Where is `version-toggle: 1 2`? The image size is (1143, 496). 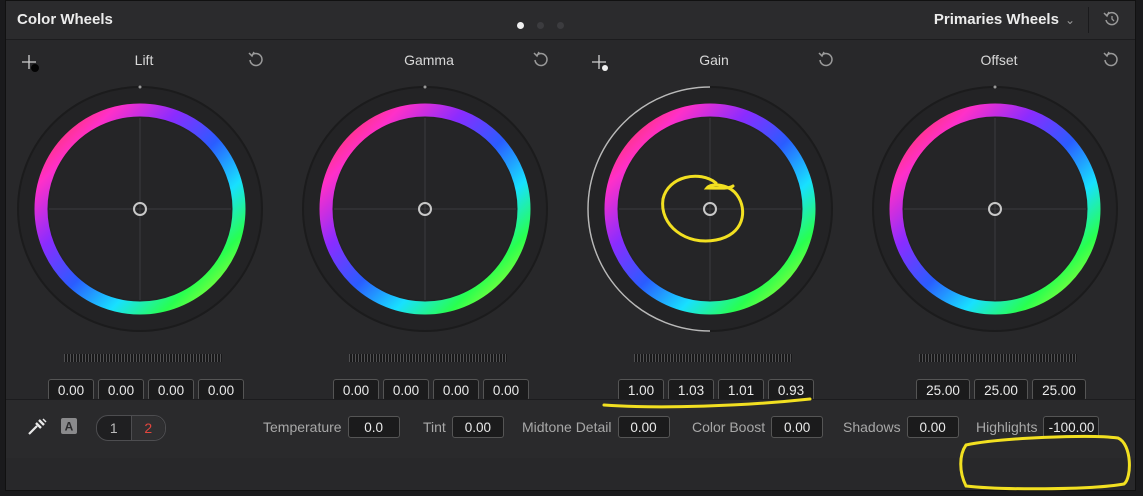 version-toggle: 1 2 is located at coordinates (131, 428).